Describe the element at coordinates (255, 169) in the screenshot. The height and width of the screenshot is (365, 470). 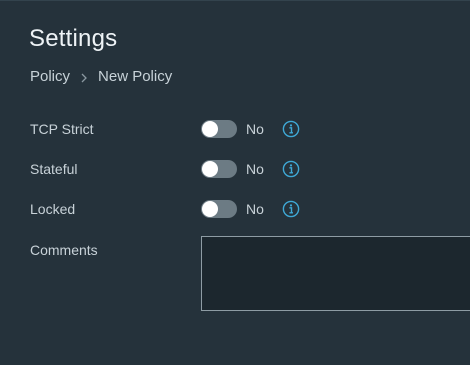
I see `stateful-value: No` at that location.